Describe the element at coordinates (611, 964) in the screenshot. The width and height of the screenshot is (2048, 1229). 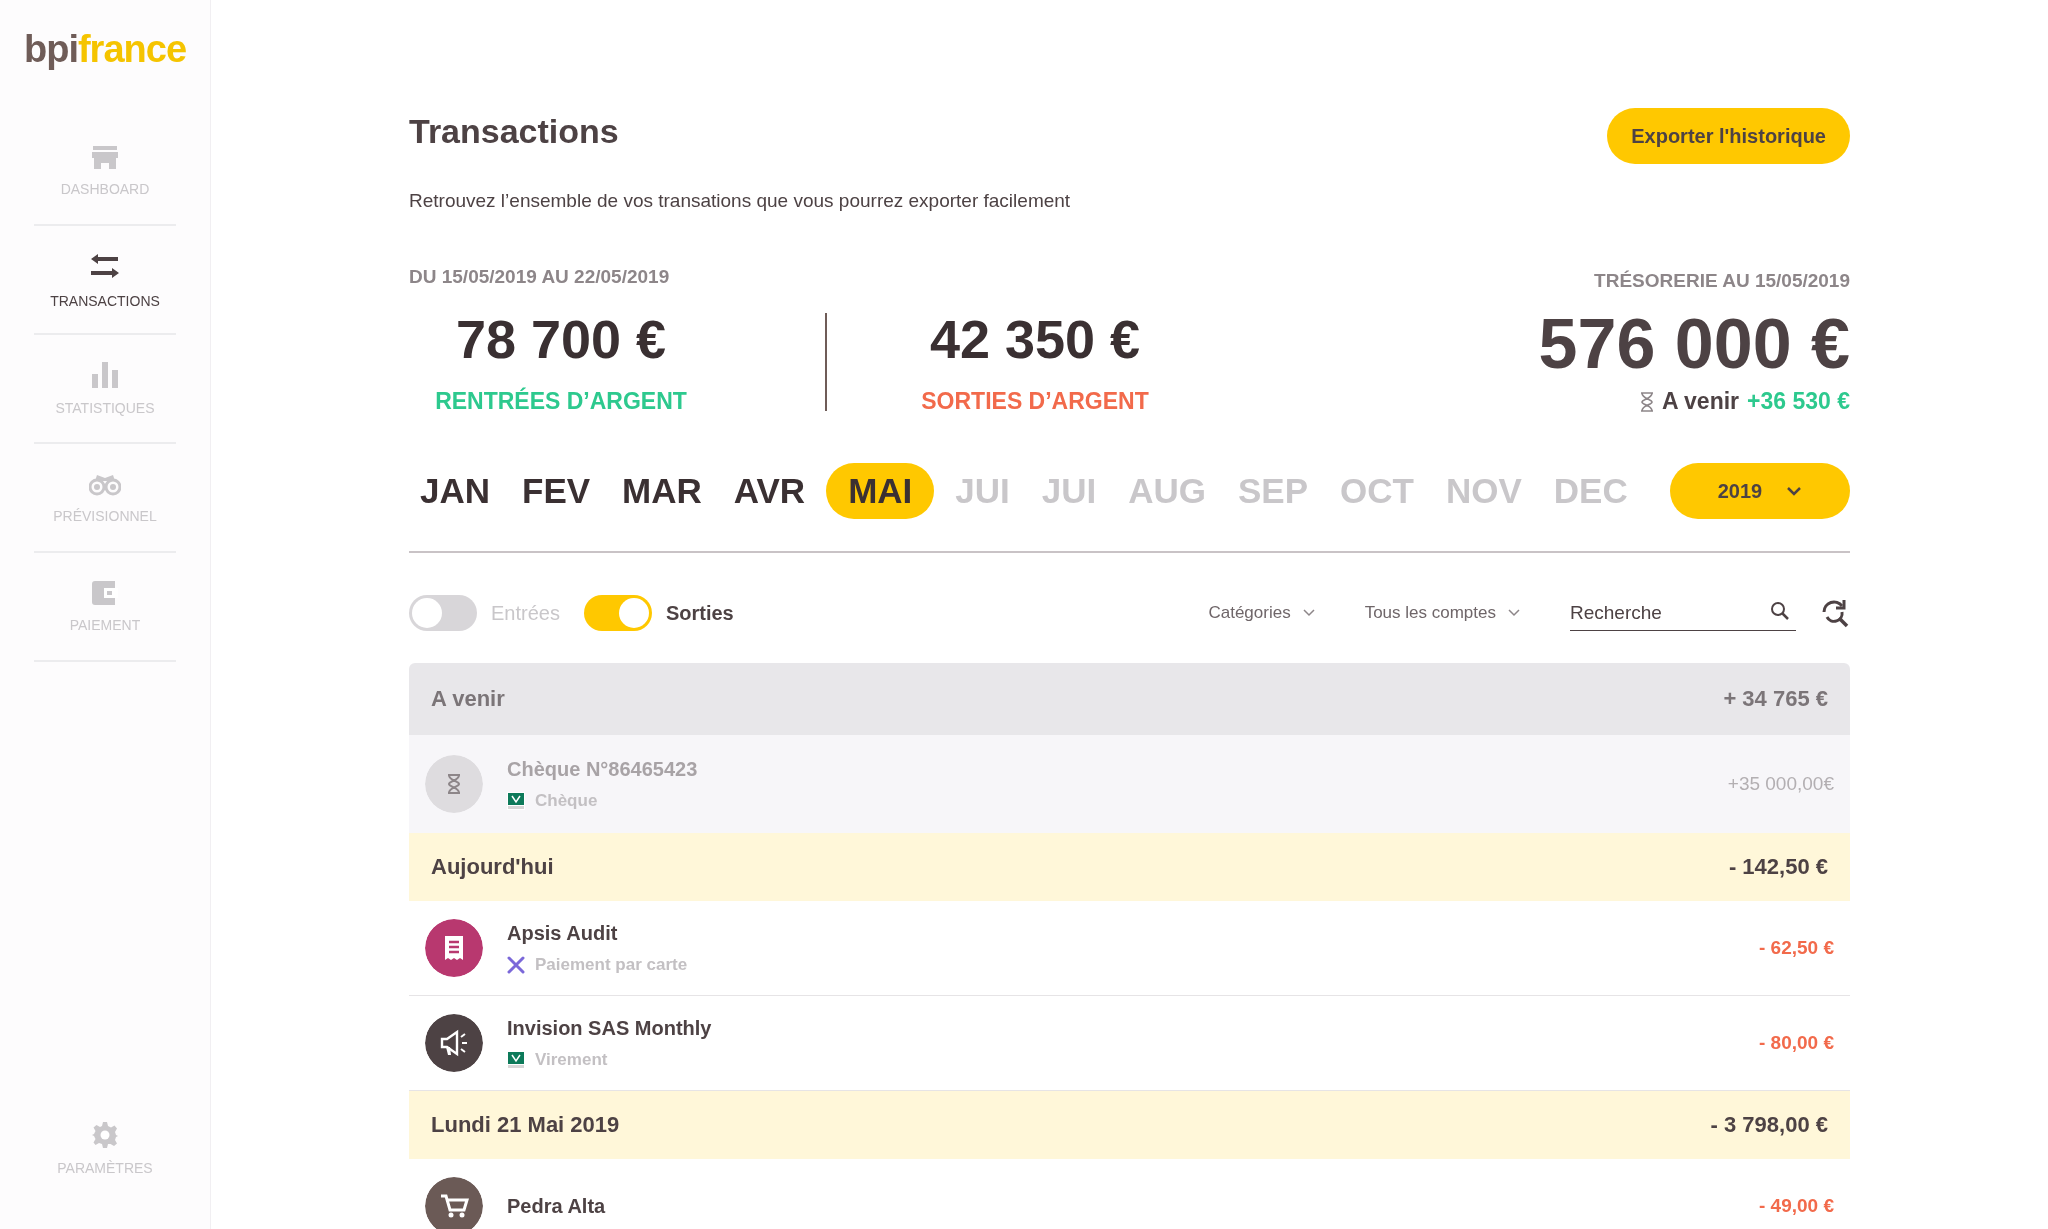
I see `payment-method: Paiement par carte` at that location.